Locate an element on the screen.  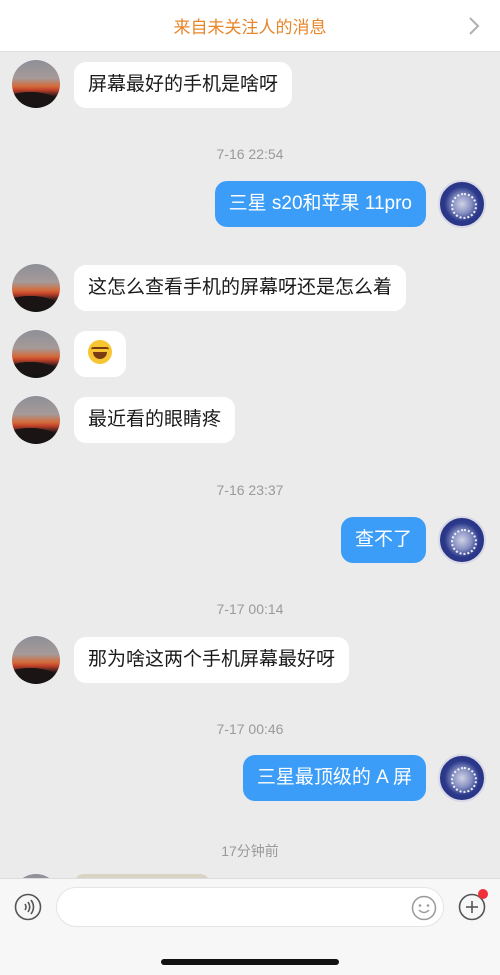
notification-dot is located at coordinates (483, 894).